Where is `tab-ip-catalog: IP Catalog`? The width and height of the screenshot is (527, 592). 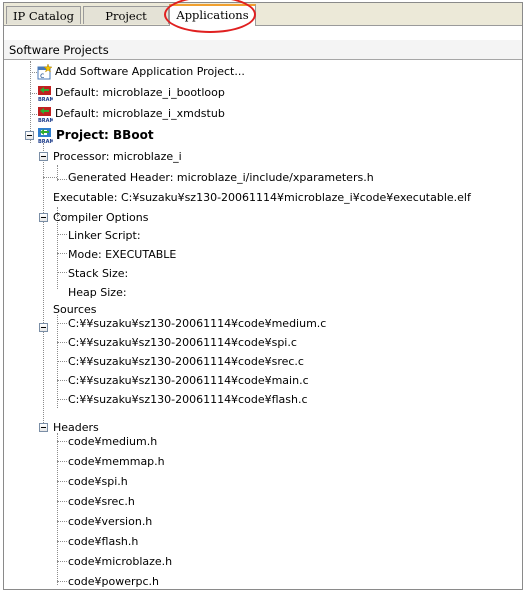 tab-ip-catalog: IP Catalog is located at coordinates (43, 15).